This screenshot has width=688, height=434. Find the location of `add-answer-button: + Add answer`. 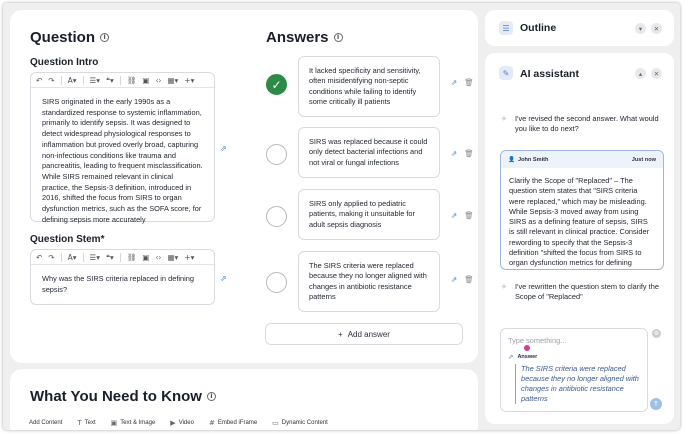

add-answer-button: + Add answer is located at coordinates (364, 334).